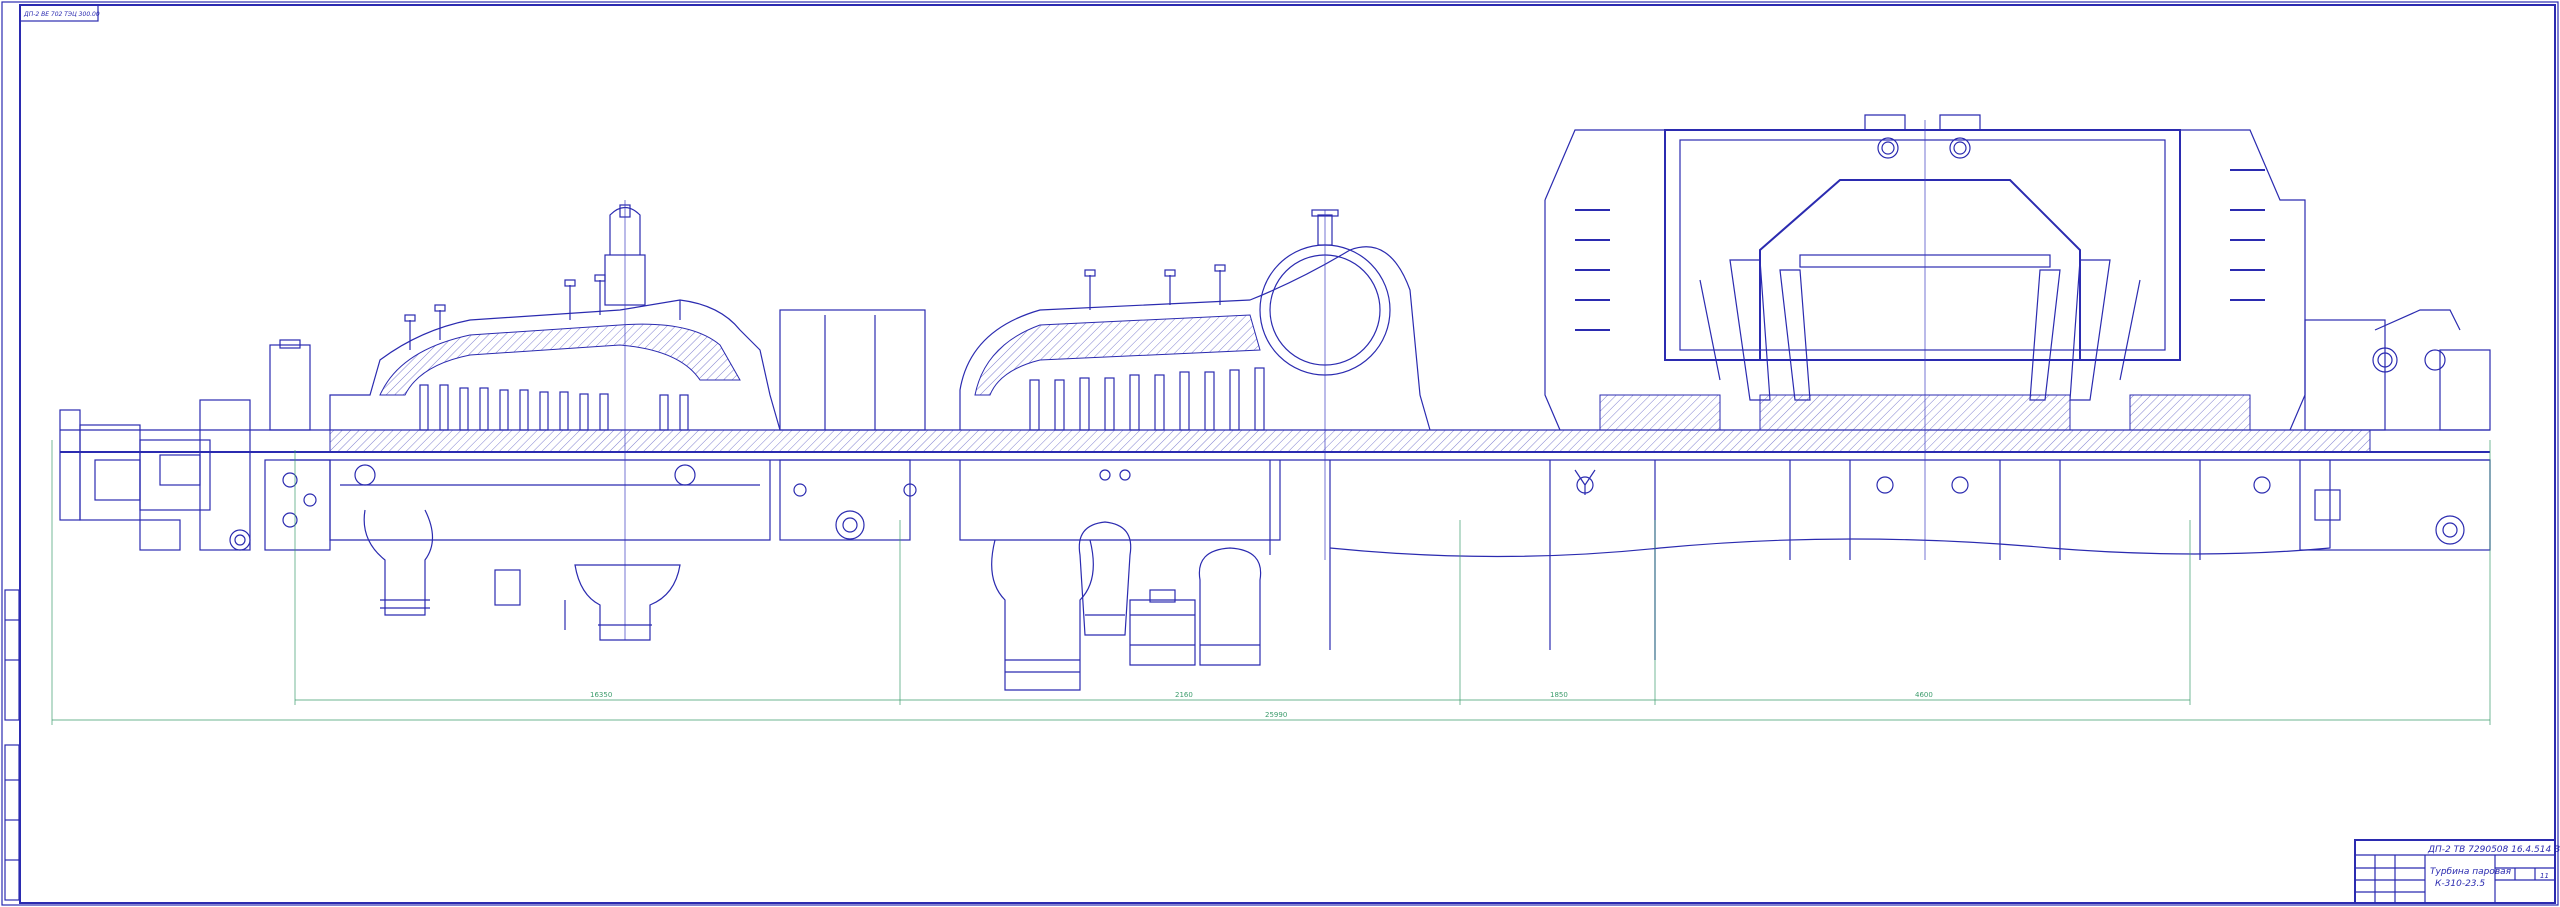 The image size is (2560, 907). Describe the element at coordinates (2460, 884) in the screenshot. I see `title-name-line2: К-310-23.5` at that location.